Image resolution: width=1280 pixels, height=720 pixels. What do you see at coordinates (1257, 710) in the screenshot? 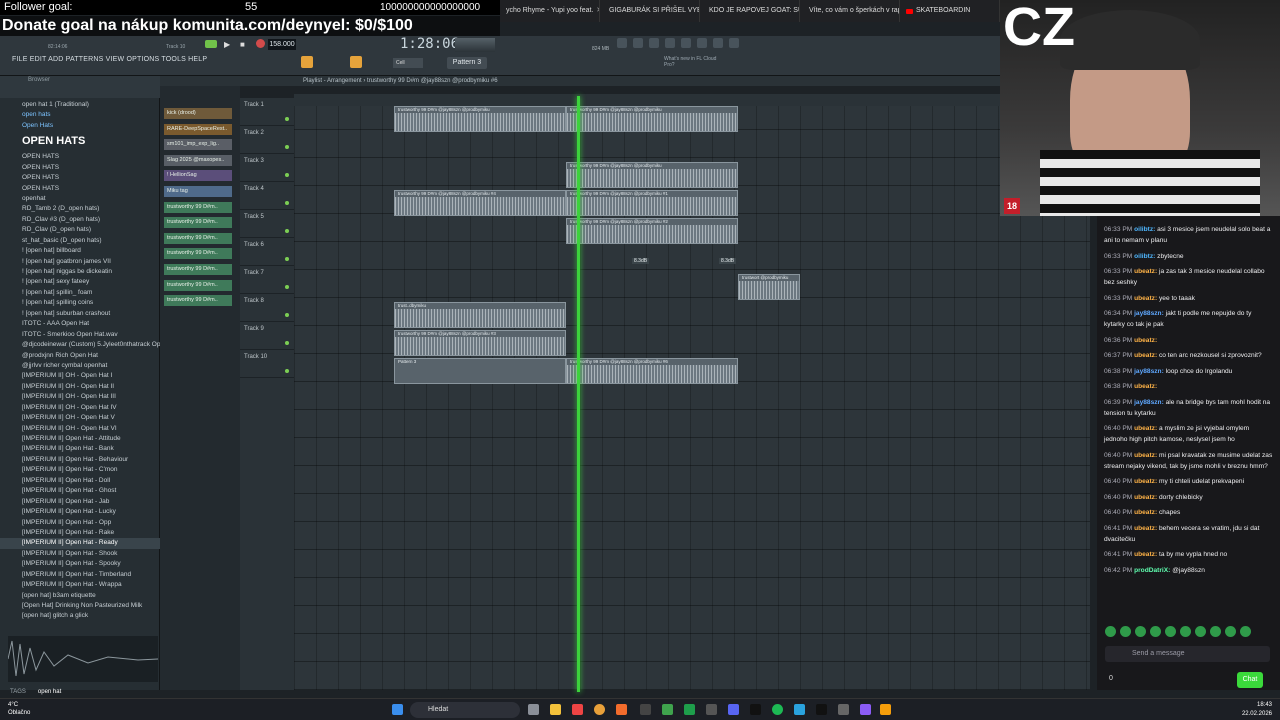
I see `system-clock: 18:43 22.02.2026` at bounding box center [1257, 710].